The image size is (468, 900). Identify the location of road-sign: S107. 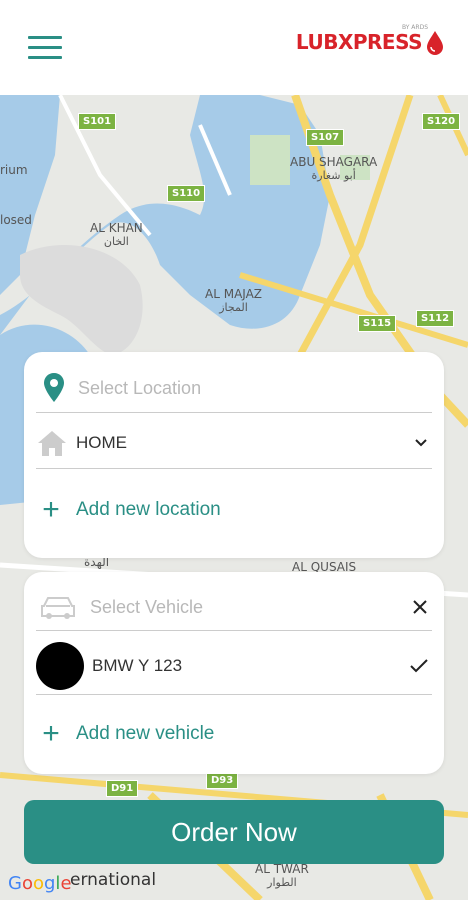
(325, 137).